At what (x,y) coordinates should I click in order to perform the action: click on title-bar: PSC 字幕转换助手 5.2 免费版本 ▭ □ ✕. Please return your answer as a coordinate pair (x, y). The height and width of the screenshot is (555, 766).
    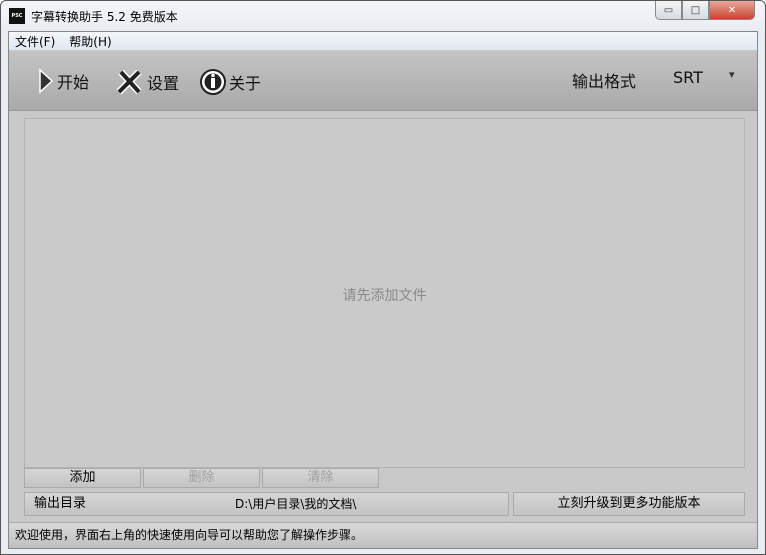
    Looking at the image, I should click on (383, 16).